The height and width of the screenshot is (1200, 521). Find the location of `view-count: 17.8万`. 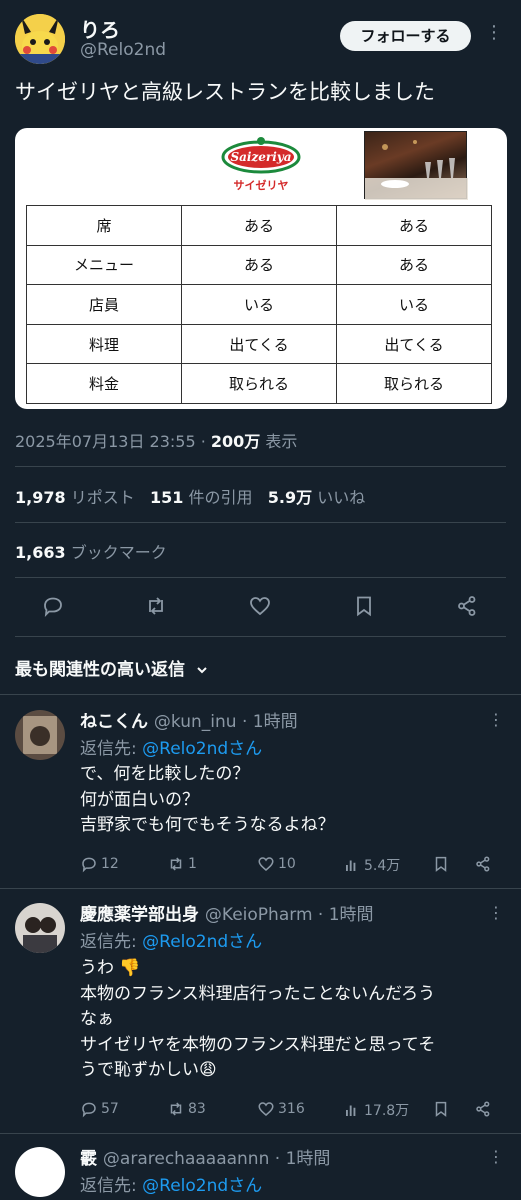

view-count: 17.8万 is located at coordinates (376, 1110).